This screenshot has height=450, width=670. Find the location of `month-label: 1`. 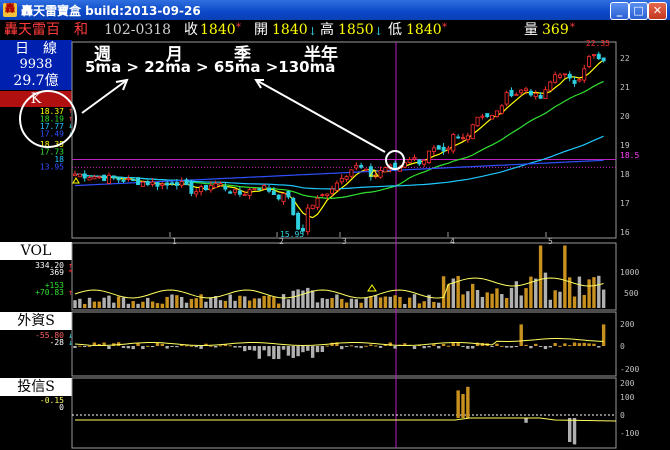

month-label: 1 is located at coordinates (174, 241).